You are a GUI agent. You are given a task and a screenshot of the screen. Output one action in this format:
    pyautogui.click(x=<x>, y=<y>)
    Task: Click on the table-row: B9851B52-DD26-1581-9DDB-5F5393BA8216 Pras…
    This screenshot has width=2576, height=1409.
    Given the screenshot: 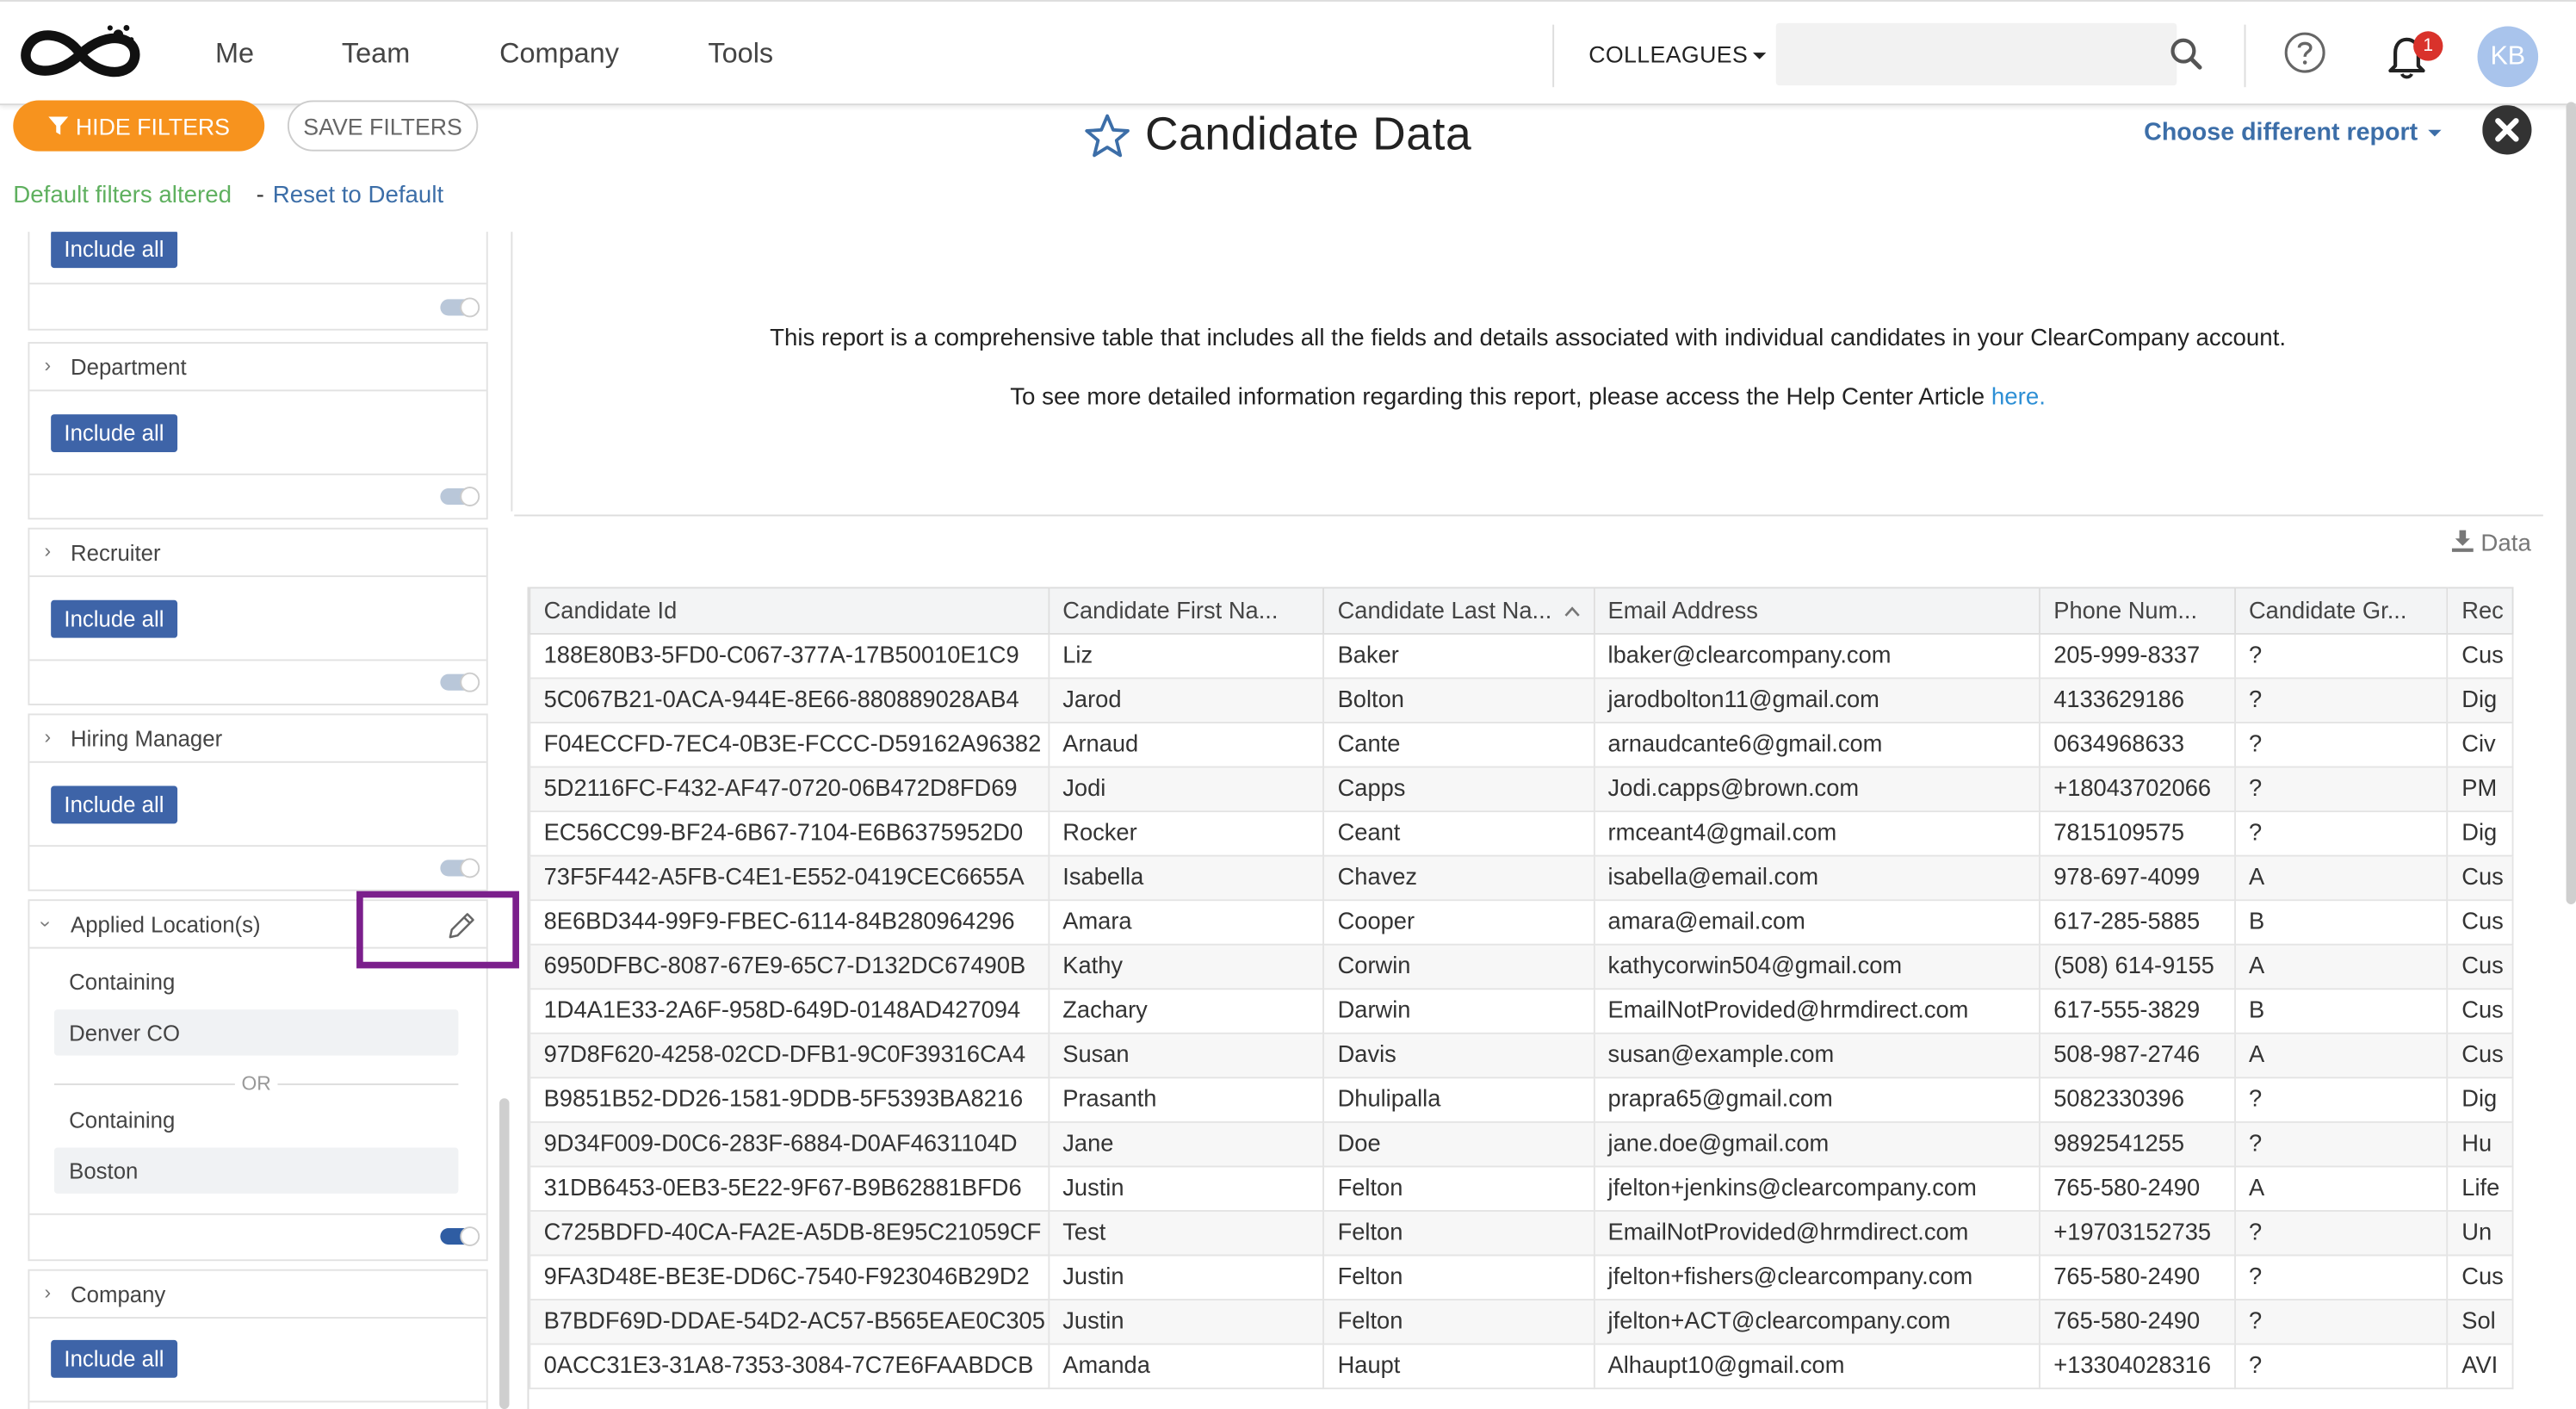 What is the action you would take?
    pyautogui.click(x=1521, y=1100)
    